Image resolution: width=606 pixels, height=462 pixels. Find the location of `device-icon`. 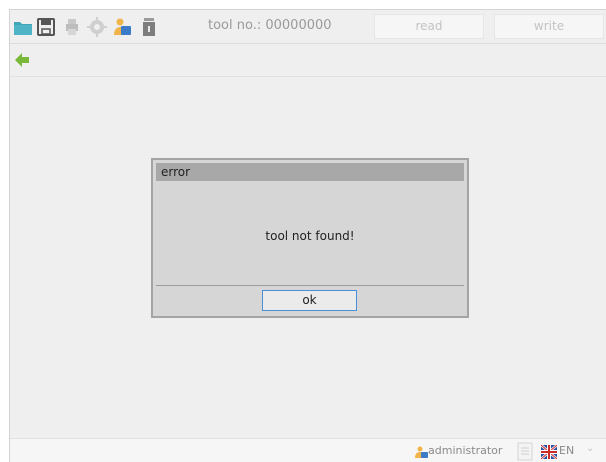

device-icon is located at coordinates (149, 27).